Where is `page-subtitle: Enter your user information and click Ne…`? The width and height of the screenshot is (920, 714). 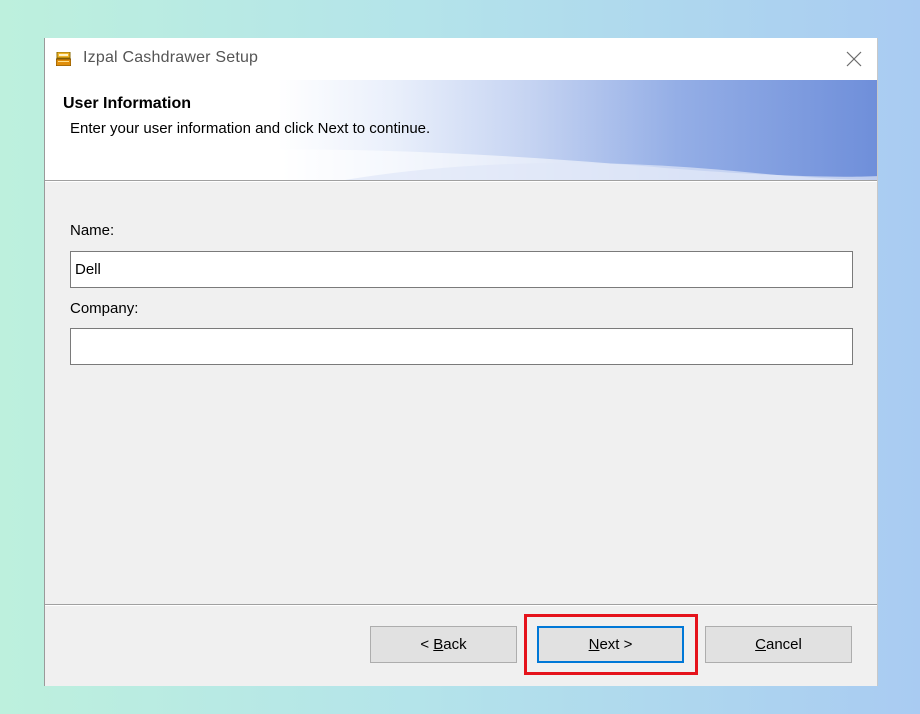
page-subtitle: Enter your user information and click Ne… is located at coordinates (250, 128).